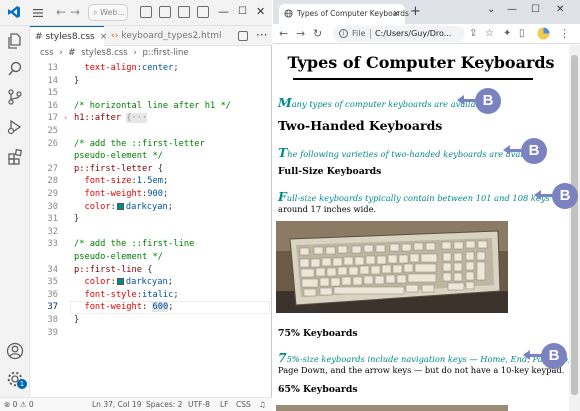 The width and height of the screenshot is (580, 411). What do you see at coordinates (262, 404) in the screenshot?
I see `notifications-bell-icon: ♫` at bounding box center [262, 404].